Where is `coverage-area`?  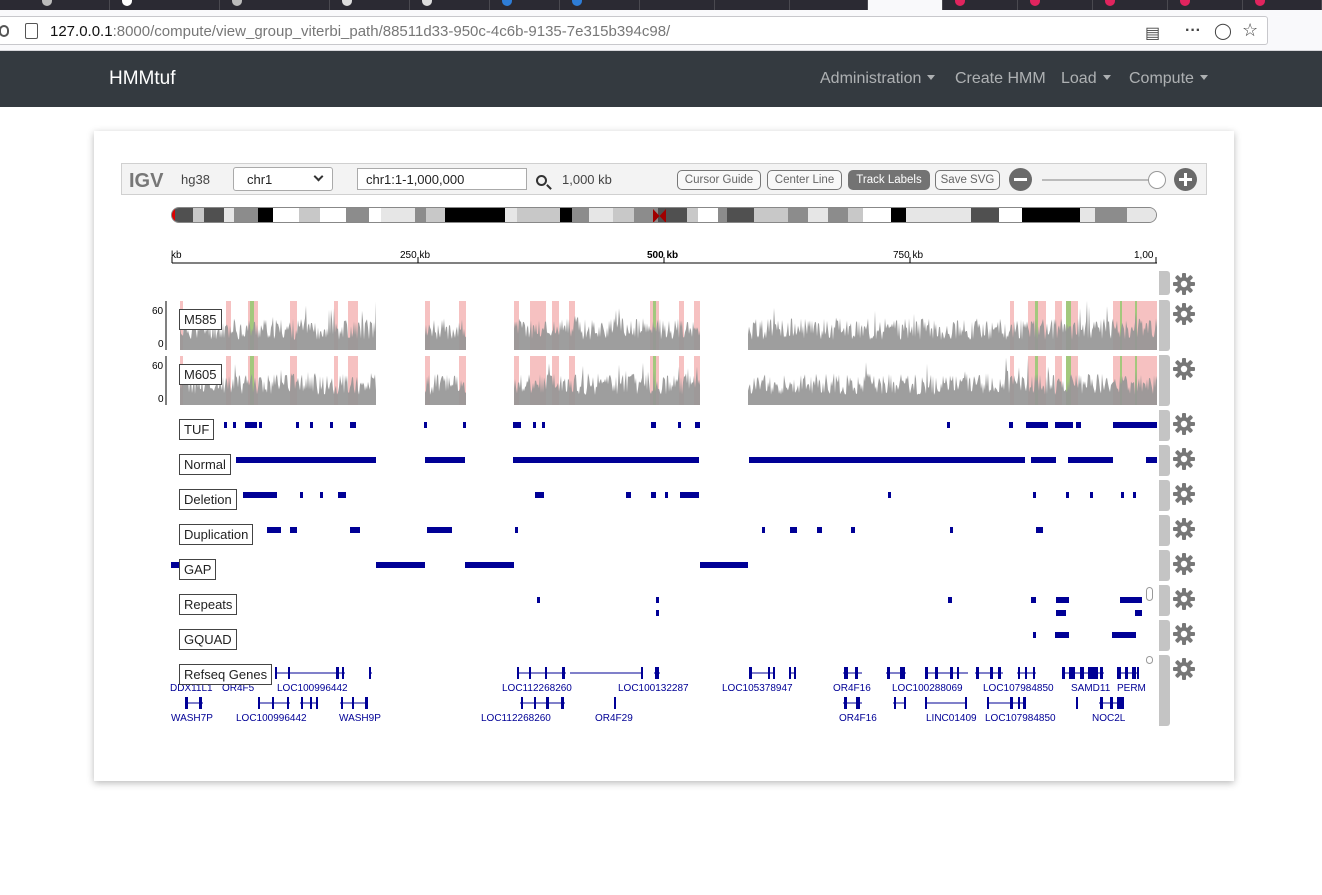
coverage-area is located at coordinates (952, 381).